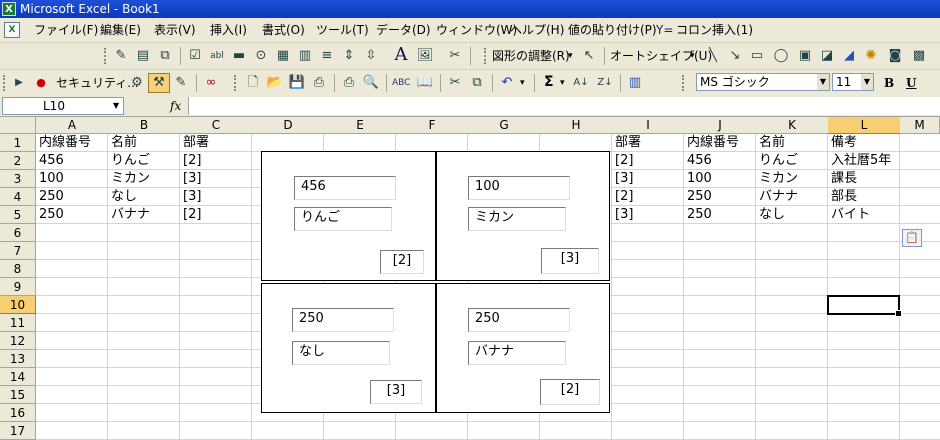 This screenshot has width=940, height=440. I want to click on header-cell: 名前, so click(792, 143).